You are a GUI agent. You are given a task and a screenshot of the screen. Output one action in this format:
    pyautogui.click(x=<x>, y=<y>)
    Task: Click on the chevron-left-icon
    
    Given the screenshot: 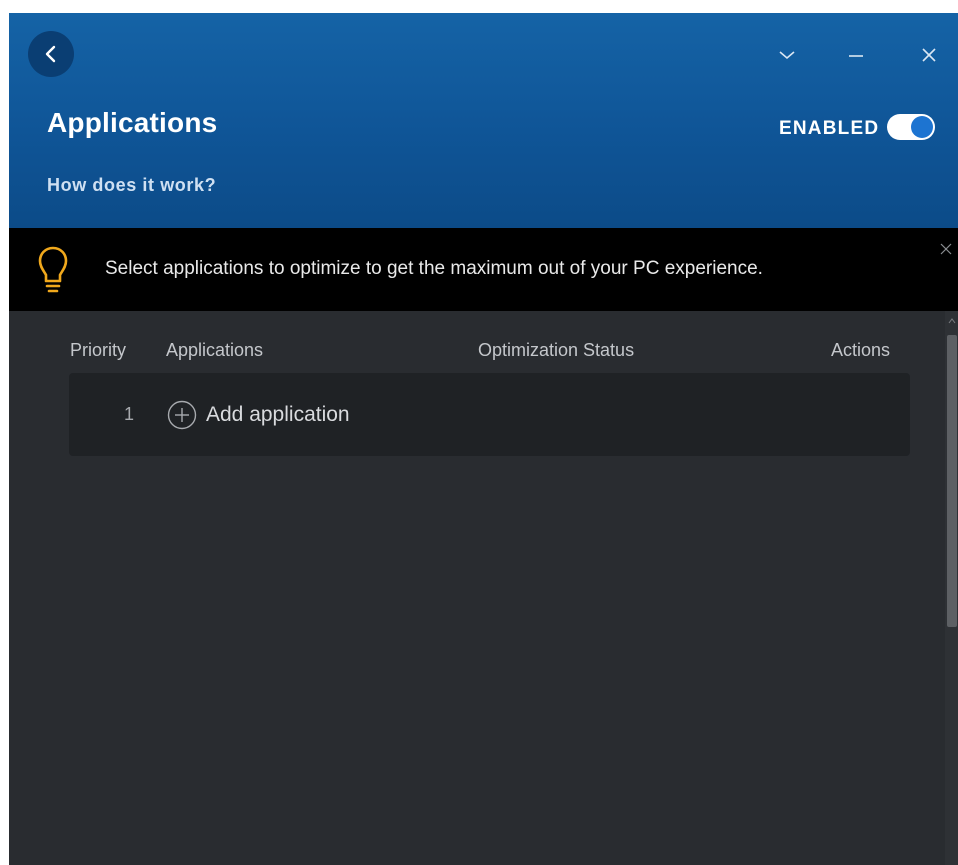 What is the action you would take?
    pyautogui.click(x=50, y=54)
    